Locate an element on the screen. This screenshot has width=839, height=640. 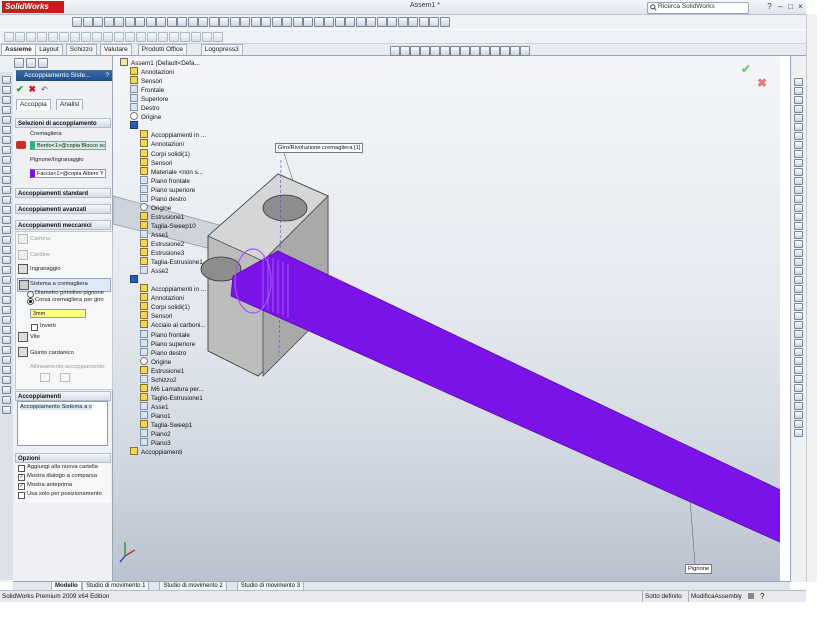
tree-item: Estrusione1 is located at coordinates (162, 370).